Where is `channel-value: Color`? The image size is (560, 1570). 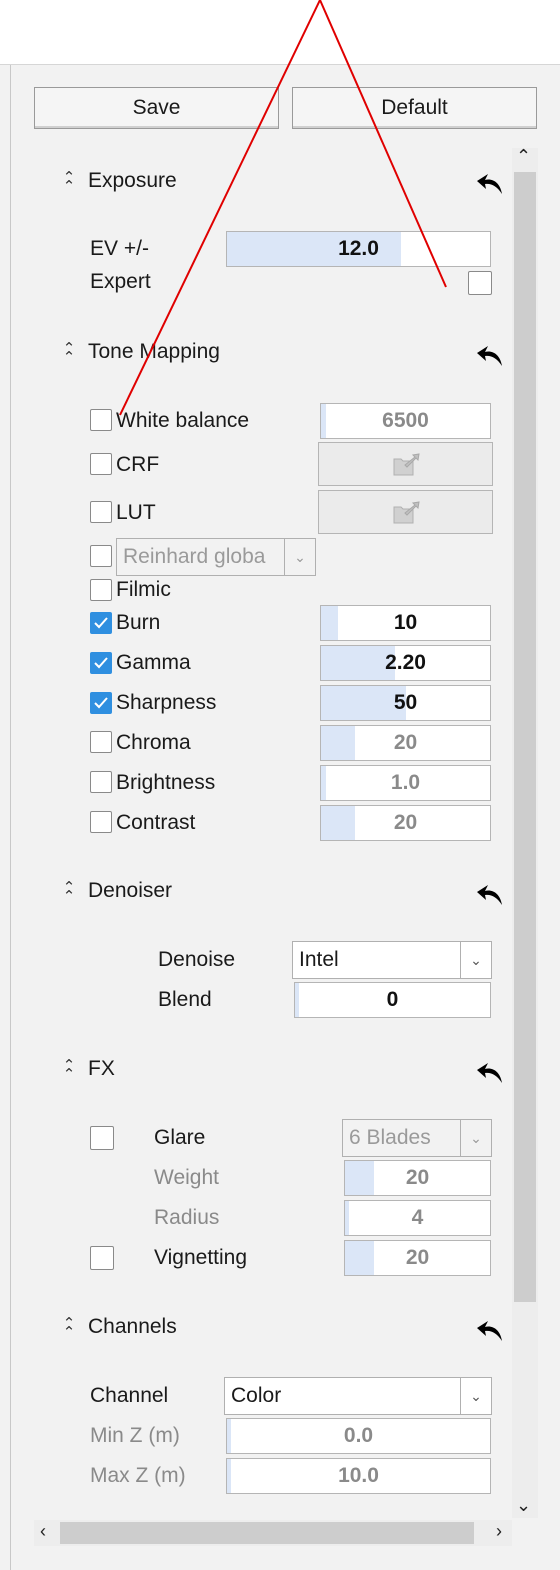 channel-value: Color is located at coordinates (256, 1395).